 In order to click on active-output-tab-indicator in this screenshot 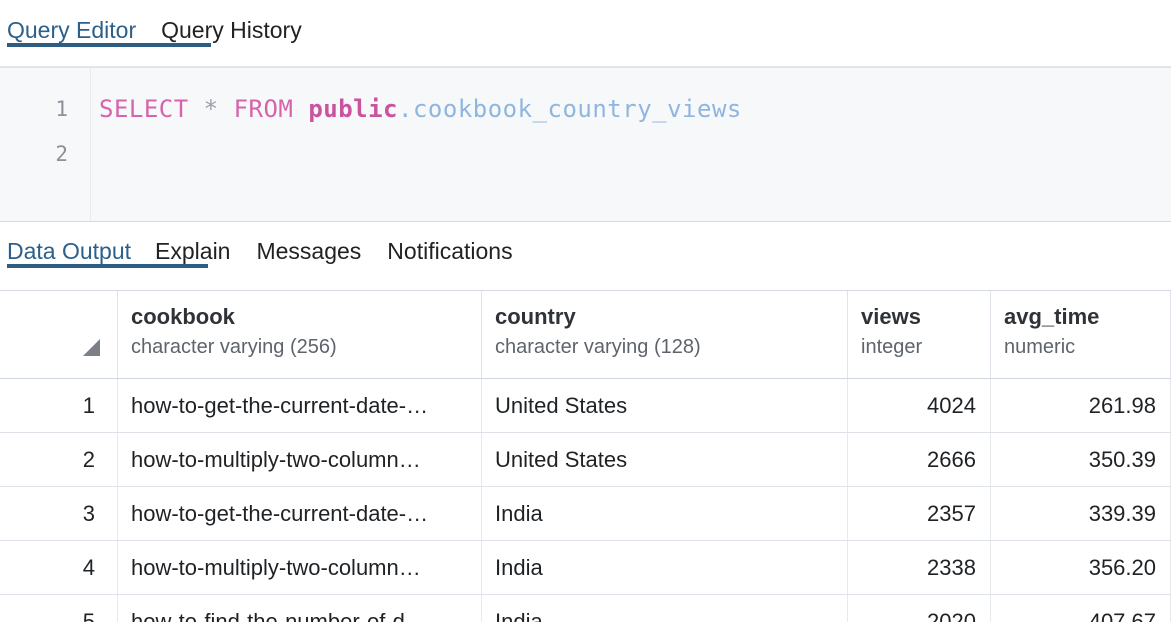, I will do `click(107, 266)`.